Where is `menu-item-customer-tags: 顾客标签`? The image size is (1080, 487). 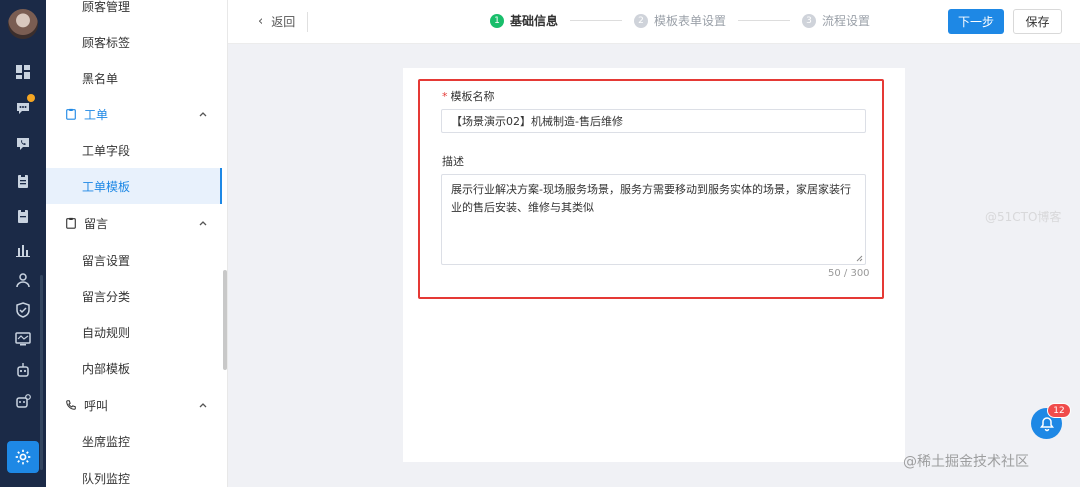 menu-item-customer-tags: 顾客标签 is located at coordinates (134, 42).